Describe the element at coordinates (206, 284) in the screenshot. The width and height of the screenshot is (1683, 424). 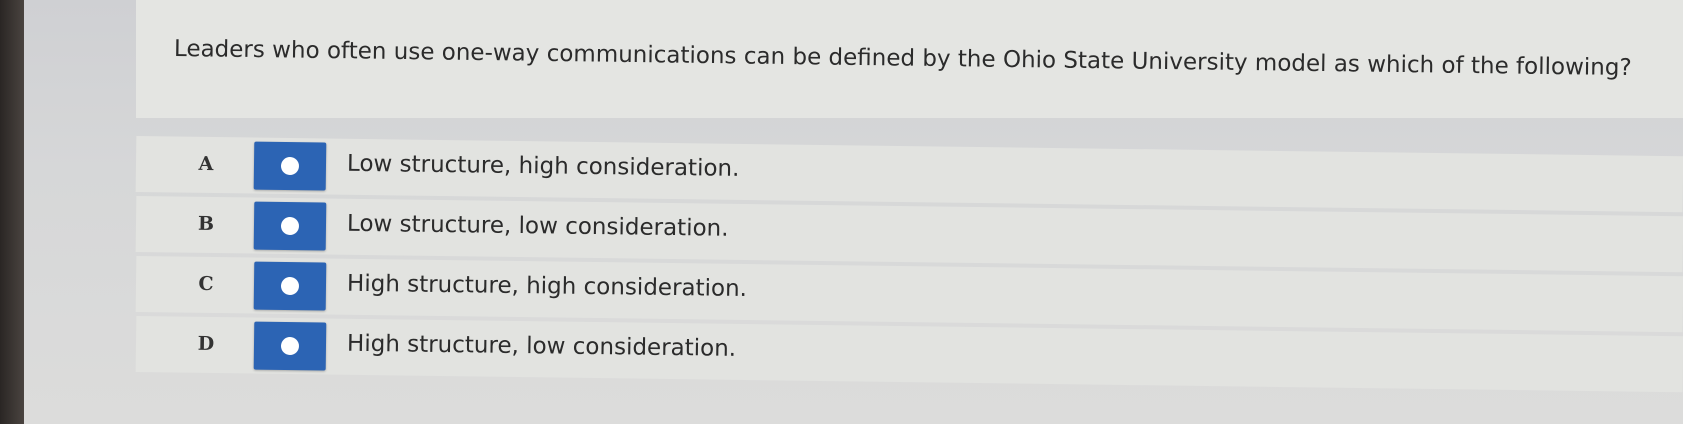
I see `option-letter: C` at that location.